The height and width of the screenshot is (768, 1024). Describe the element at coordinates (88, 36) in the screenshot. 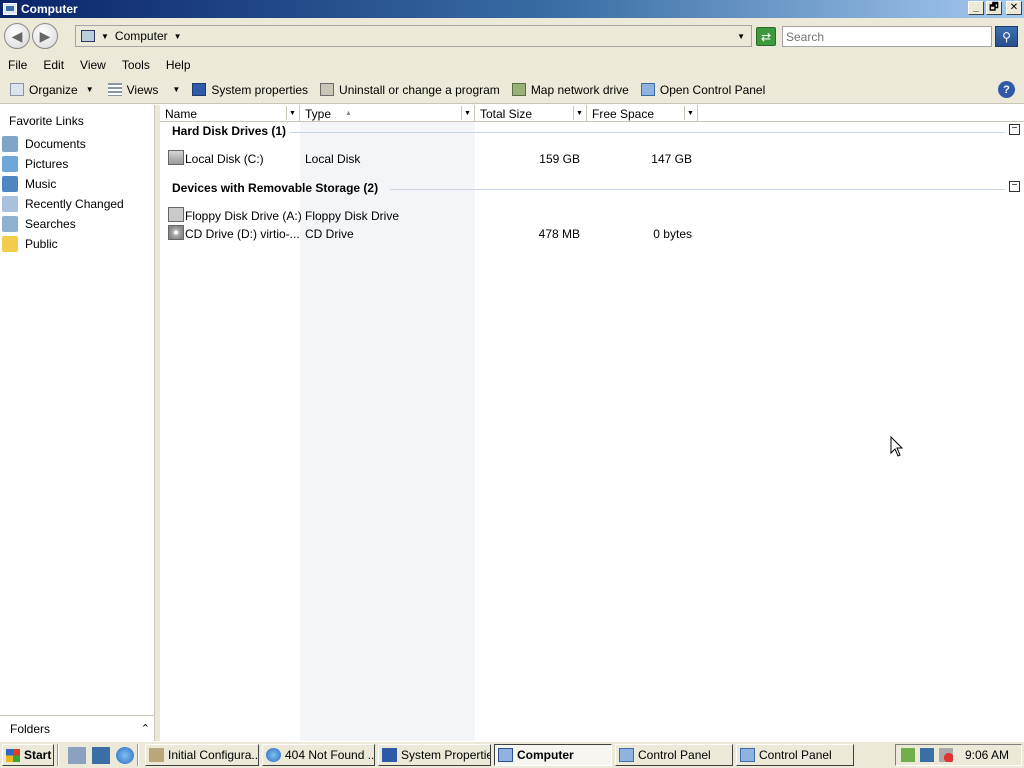

I see `computer-icon` at that location.